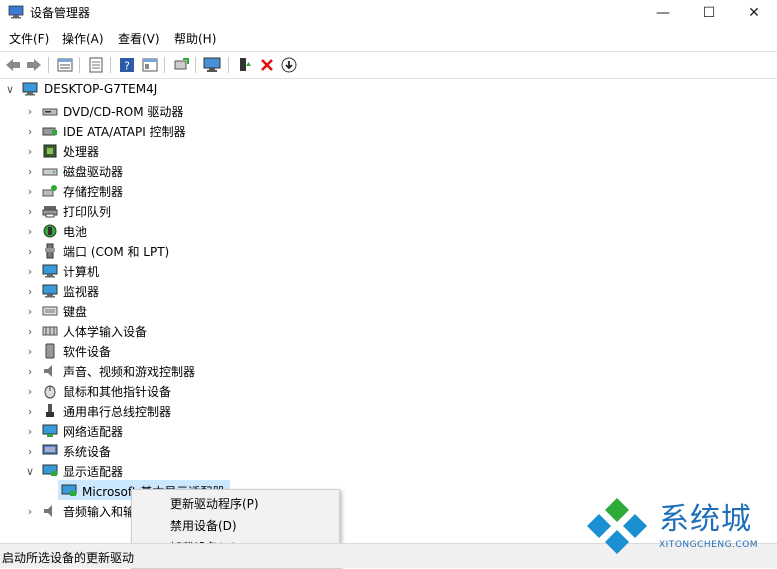  I want to click on ctx-update-driver: 更新驱动程序(P), so click(214, 503).